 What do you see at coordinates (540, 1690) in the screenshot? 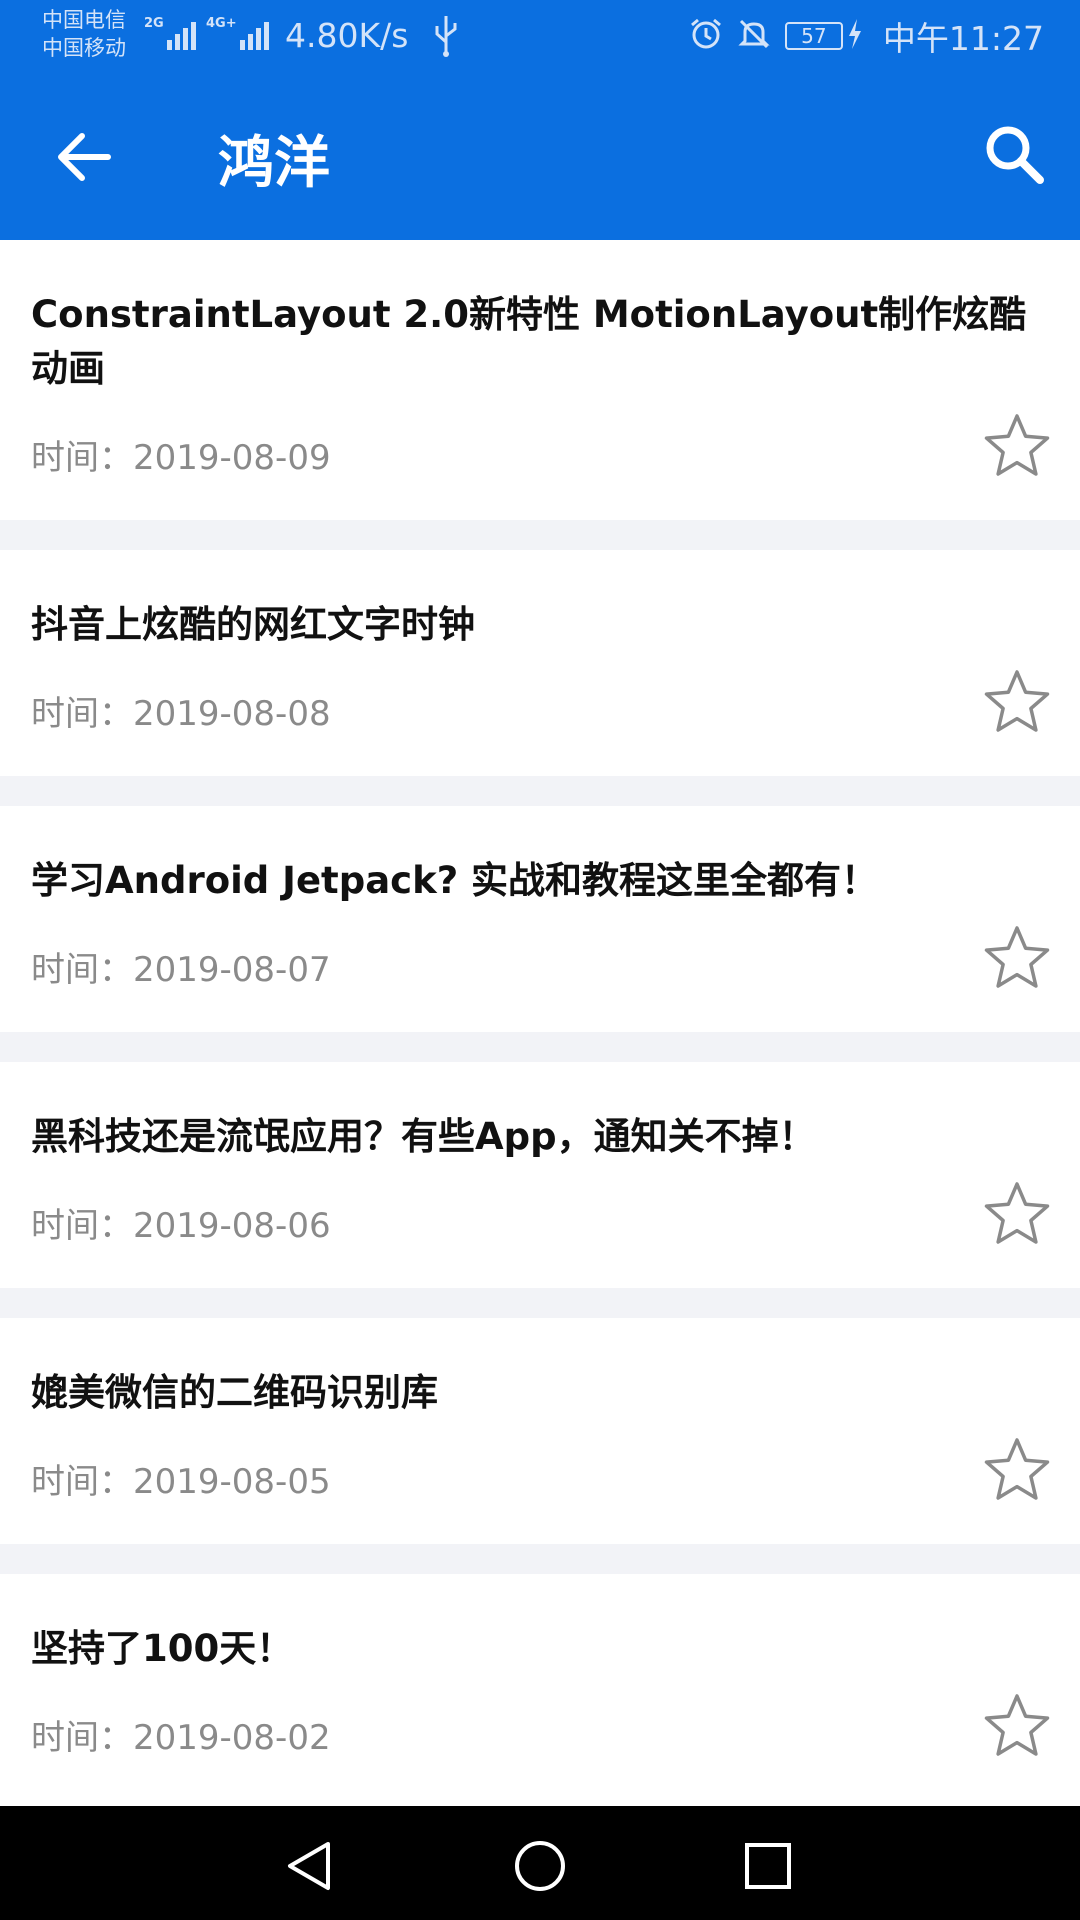
I see `article-card: 坚持了100天！ 时间：2019-08-02` at bounding box center [540, 1690].